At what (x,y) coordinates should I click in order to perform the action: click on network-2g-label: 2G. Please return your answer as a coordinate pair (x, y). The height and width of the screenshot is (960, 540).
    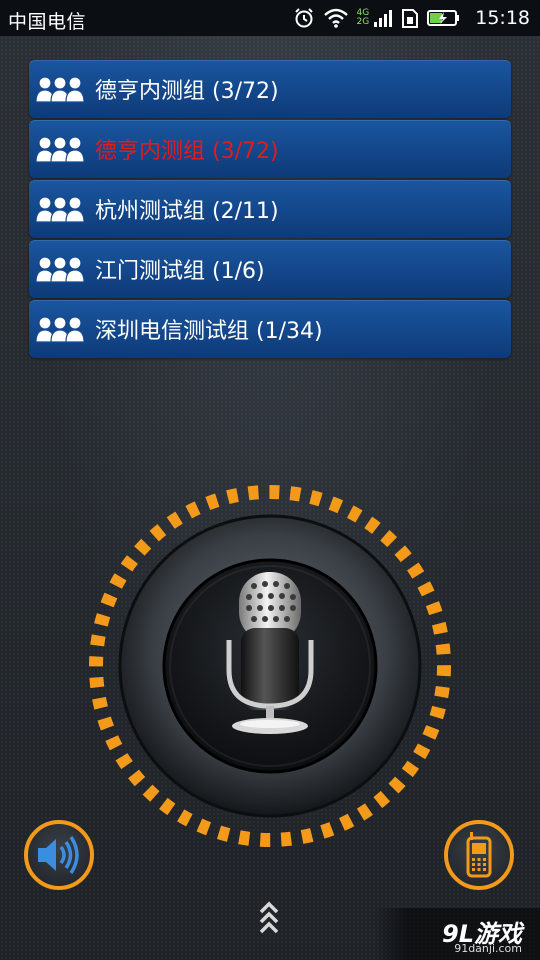
    Looking at the image, I should click on (363, 22).